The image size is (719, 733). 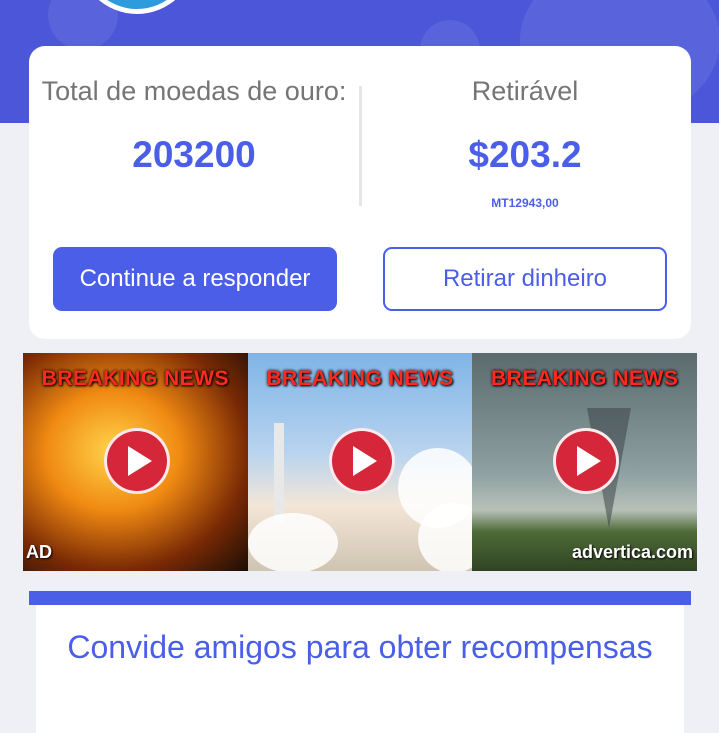 I want to click on local-currency-value: MT12943,00, so click(x=525, y=203).